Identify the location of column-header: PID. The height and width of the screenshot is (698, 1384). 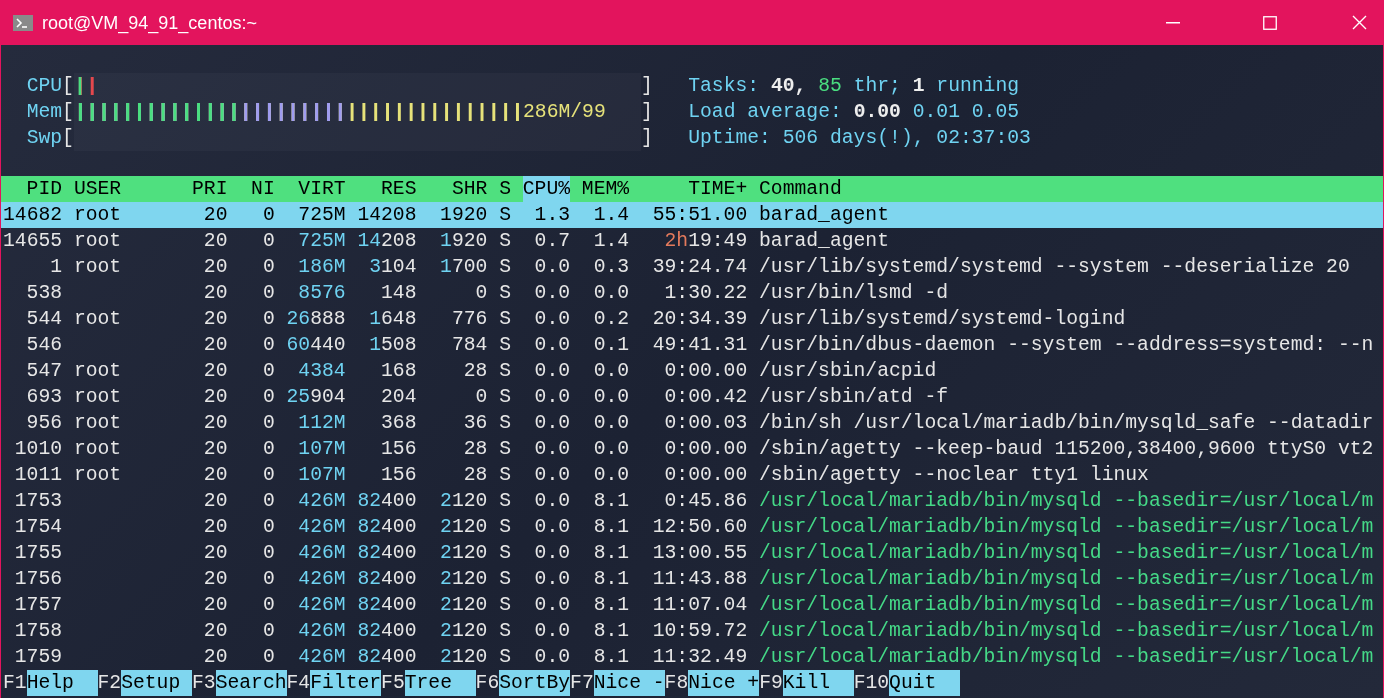
(33, 189).